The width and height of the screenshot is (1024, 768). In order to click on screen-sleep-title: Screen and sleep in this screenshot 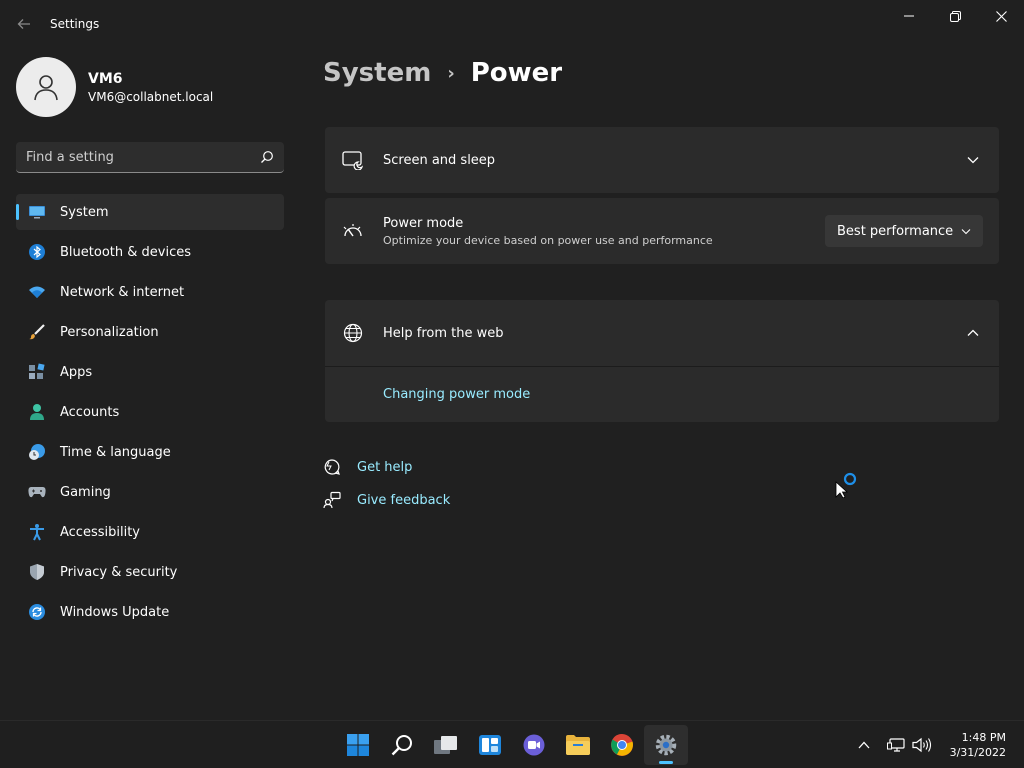, I will do `click(439, 160)`.